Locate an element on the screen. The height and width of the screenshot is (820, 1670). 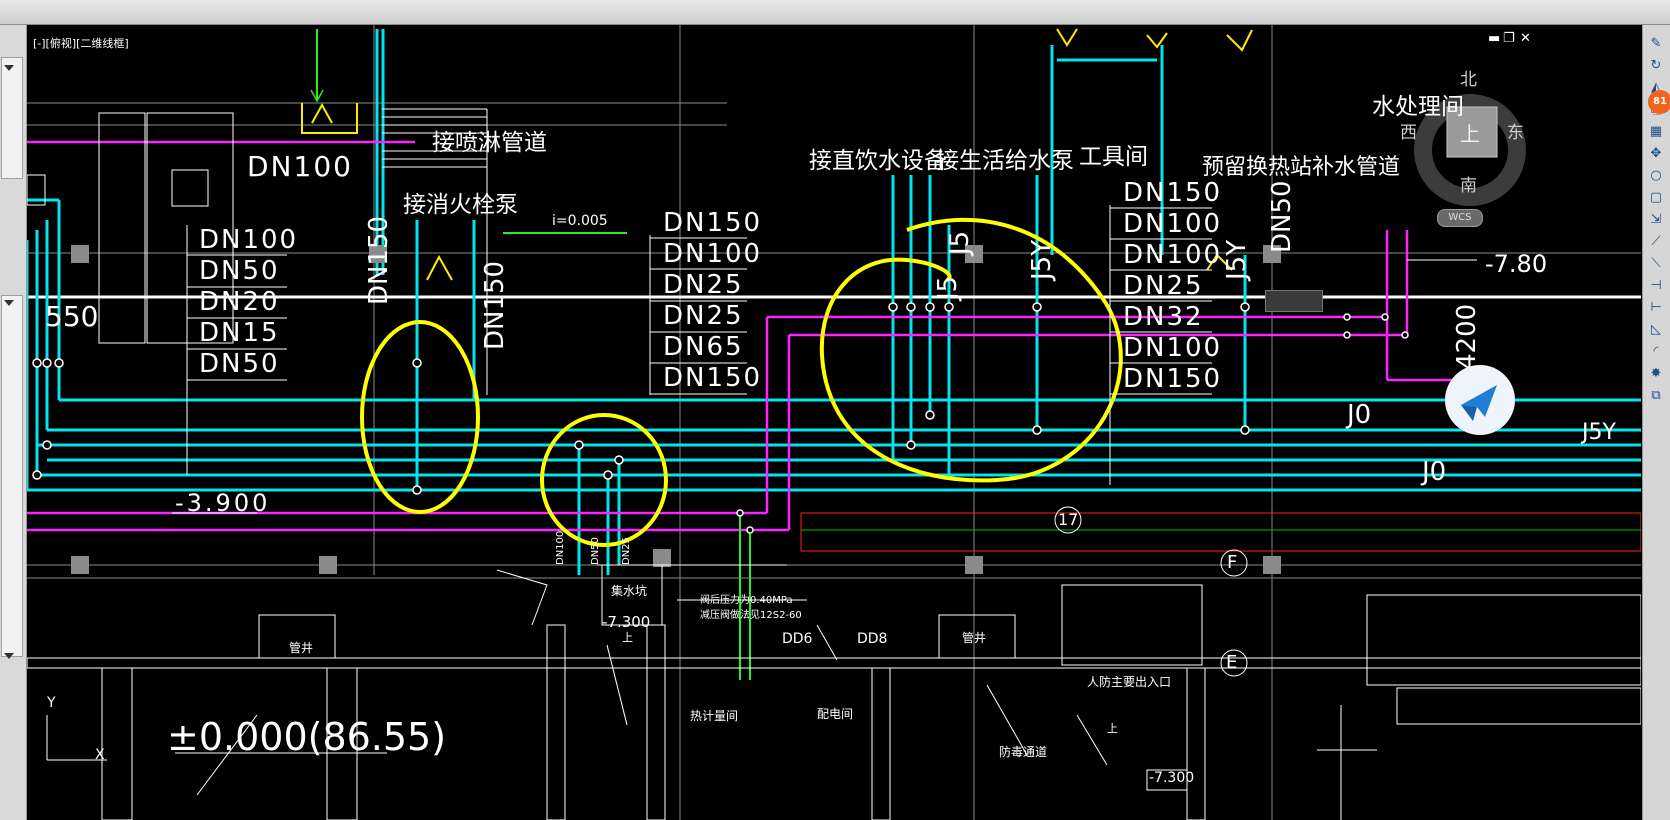
label-shaft-2: 管井 is located at coordinates (974, 638).